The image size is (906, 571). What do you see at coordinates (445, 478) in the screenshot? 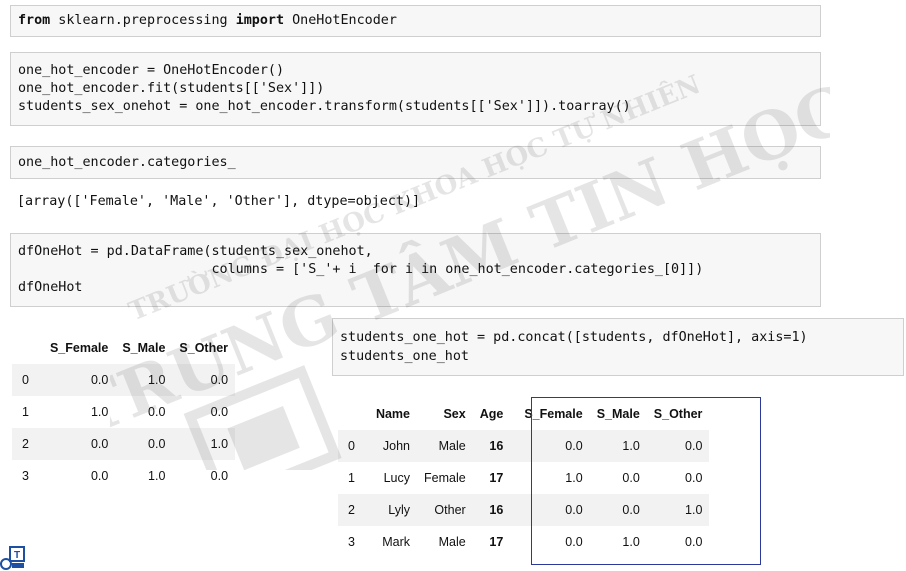
I see `table-cell: Female` at bounding box center [445, 478].